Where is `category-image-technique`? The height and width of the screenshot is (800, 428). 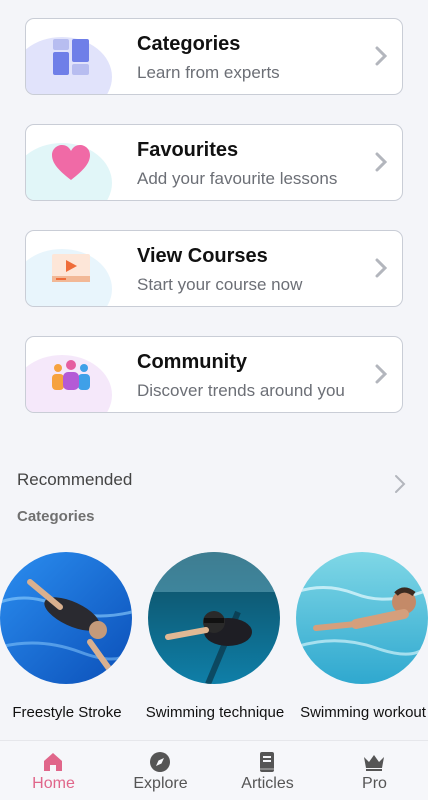
category-image-technique is located at coordinates (214, 618).